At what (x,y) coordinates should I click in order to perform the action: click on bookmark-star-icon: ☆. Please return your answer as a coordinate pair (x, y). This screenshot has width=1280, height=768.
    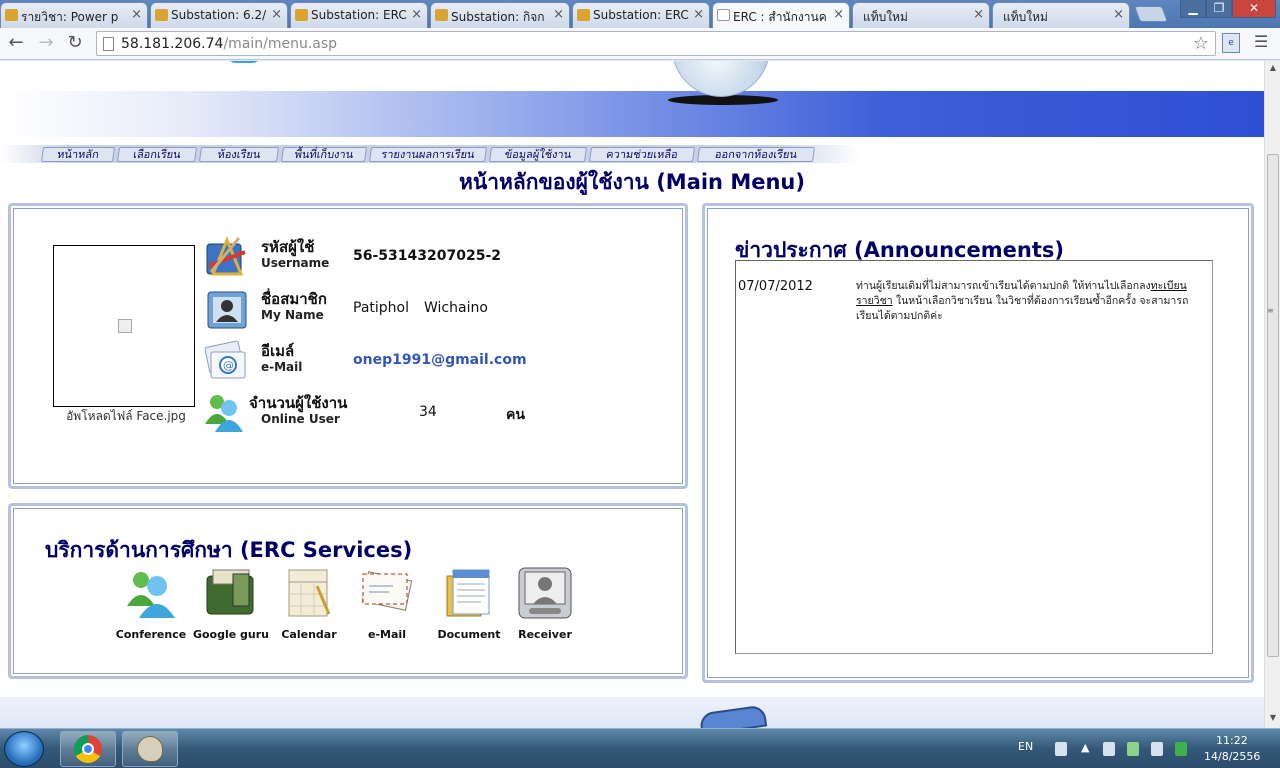
    Looking at the image, I should click on (1201, 43).